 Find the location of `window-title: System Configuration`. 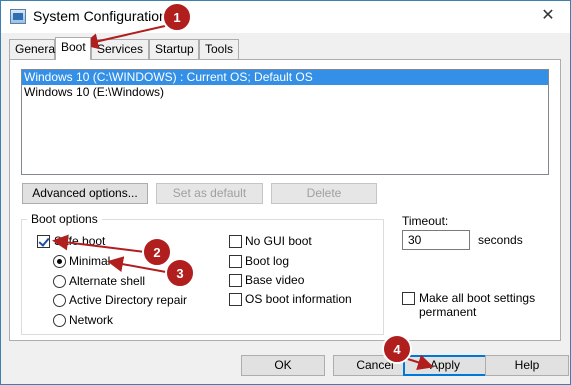

window-title: System Configuration is located at coordinates (100, 16).